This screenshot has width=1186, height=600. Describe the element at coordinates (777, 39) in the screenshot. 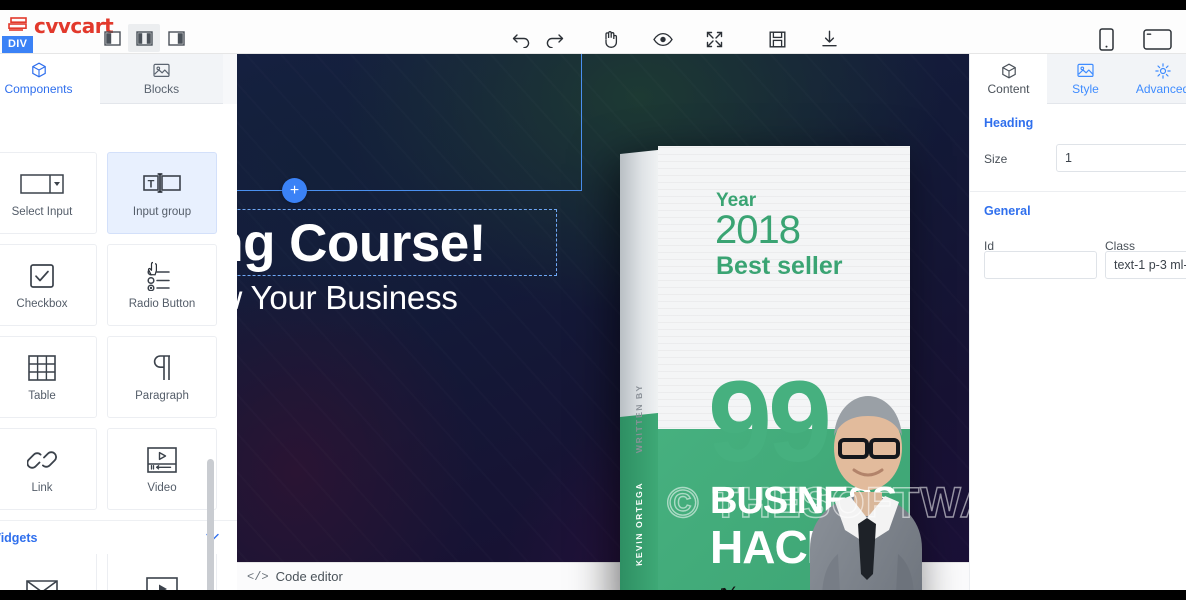

I see `save-icon` at that location.